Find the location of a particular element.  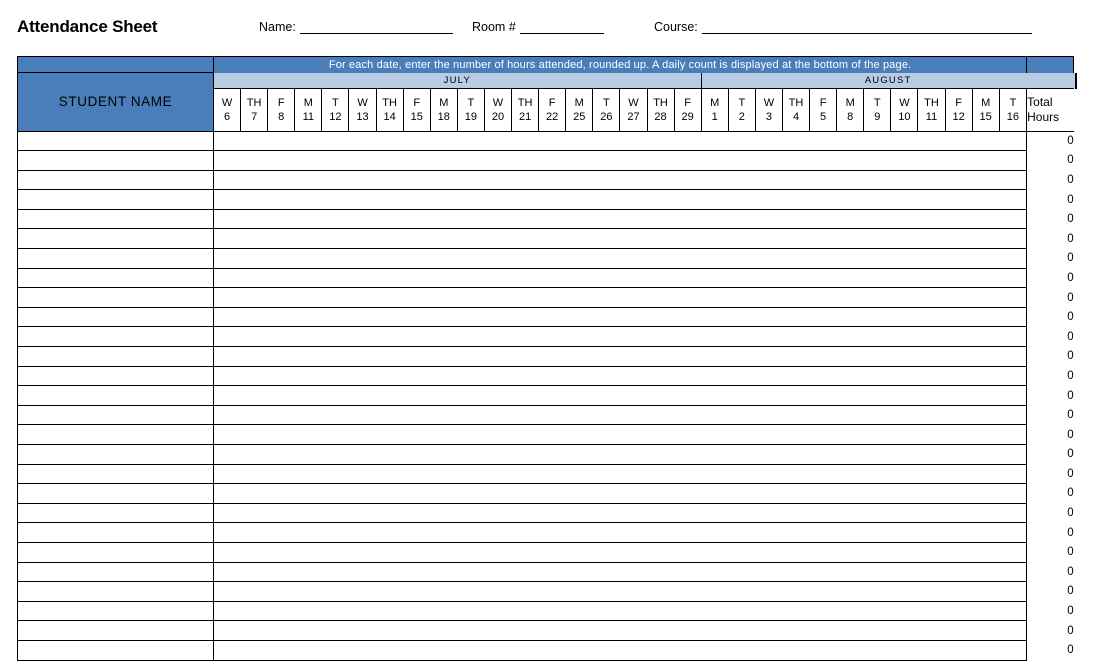

date-column-header: W 13 is located at coordinates (362, 109).